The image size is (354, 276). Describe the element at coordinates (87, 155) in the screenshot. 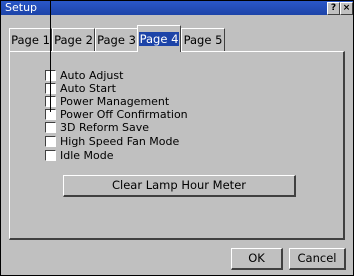

I see `checkbox-label: Idle Mode` at that location.